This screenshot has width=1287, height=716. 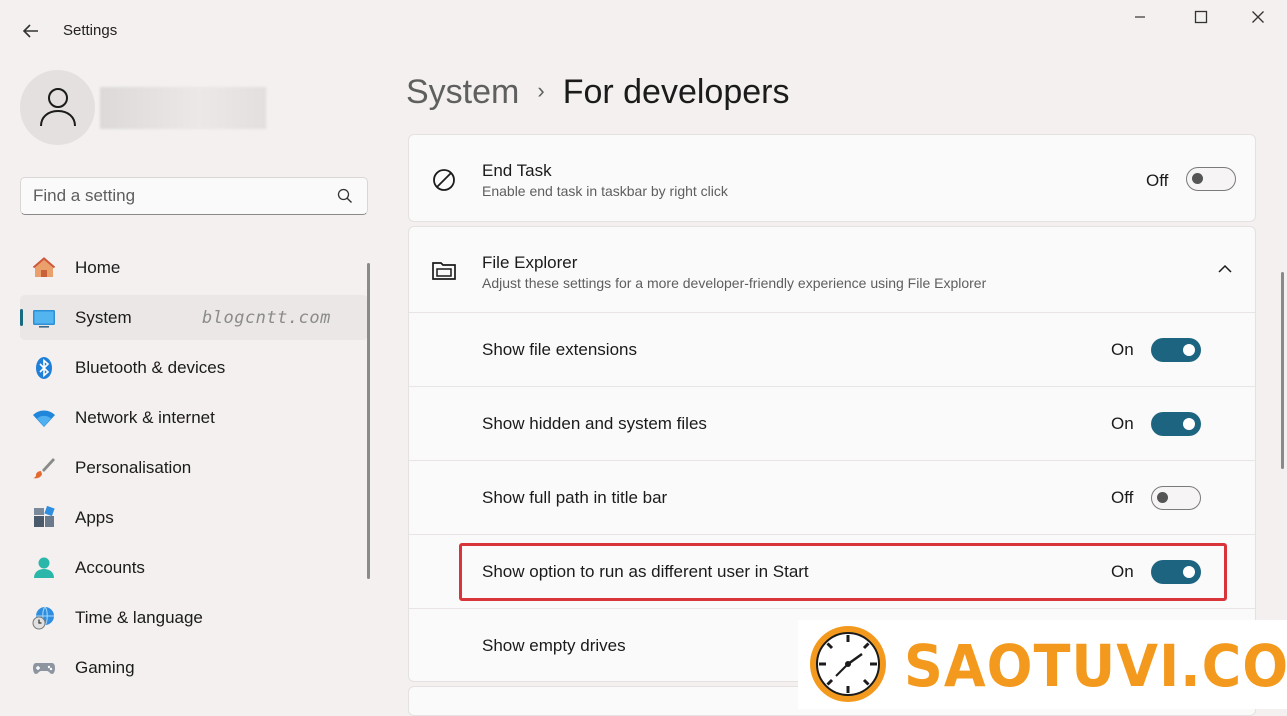 What do you see at coordinates (1176, 350) in the screenshot?
I see `file-extensions-toggle` at bounding box center [1176, 350].